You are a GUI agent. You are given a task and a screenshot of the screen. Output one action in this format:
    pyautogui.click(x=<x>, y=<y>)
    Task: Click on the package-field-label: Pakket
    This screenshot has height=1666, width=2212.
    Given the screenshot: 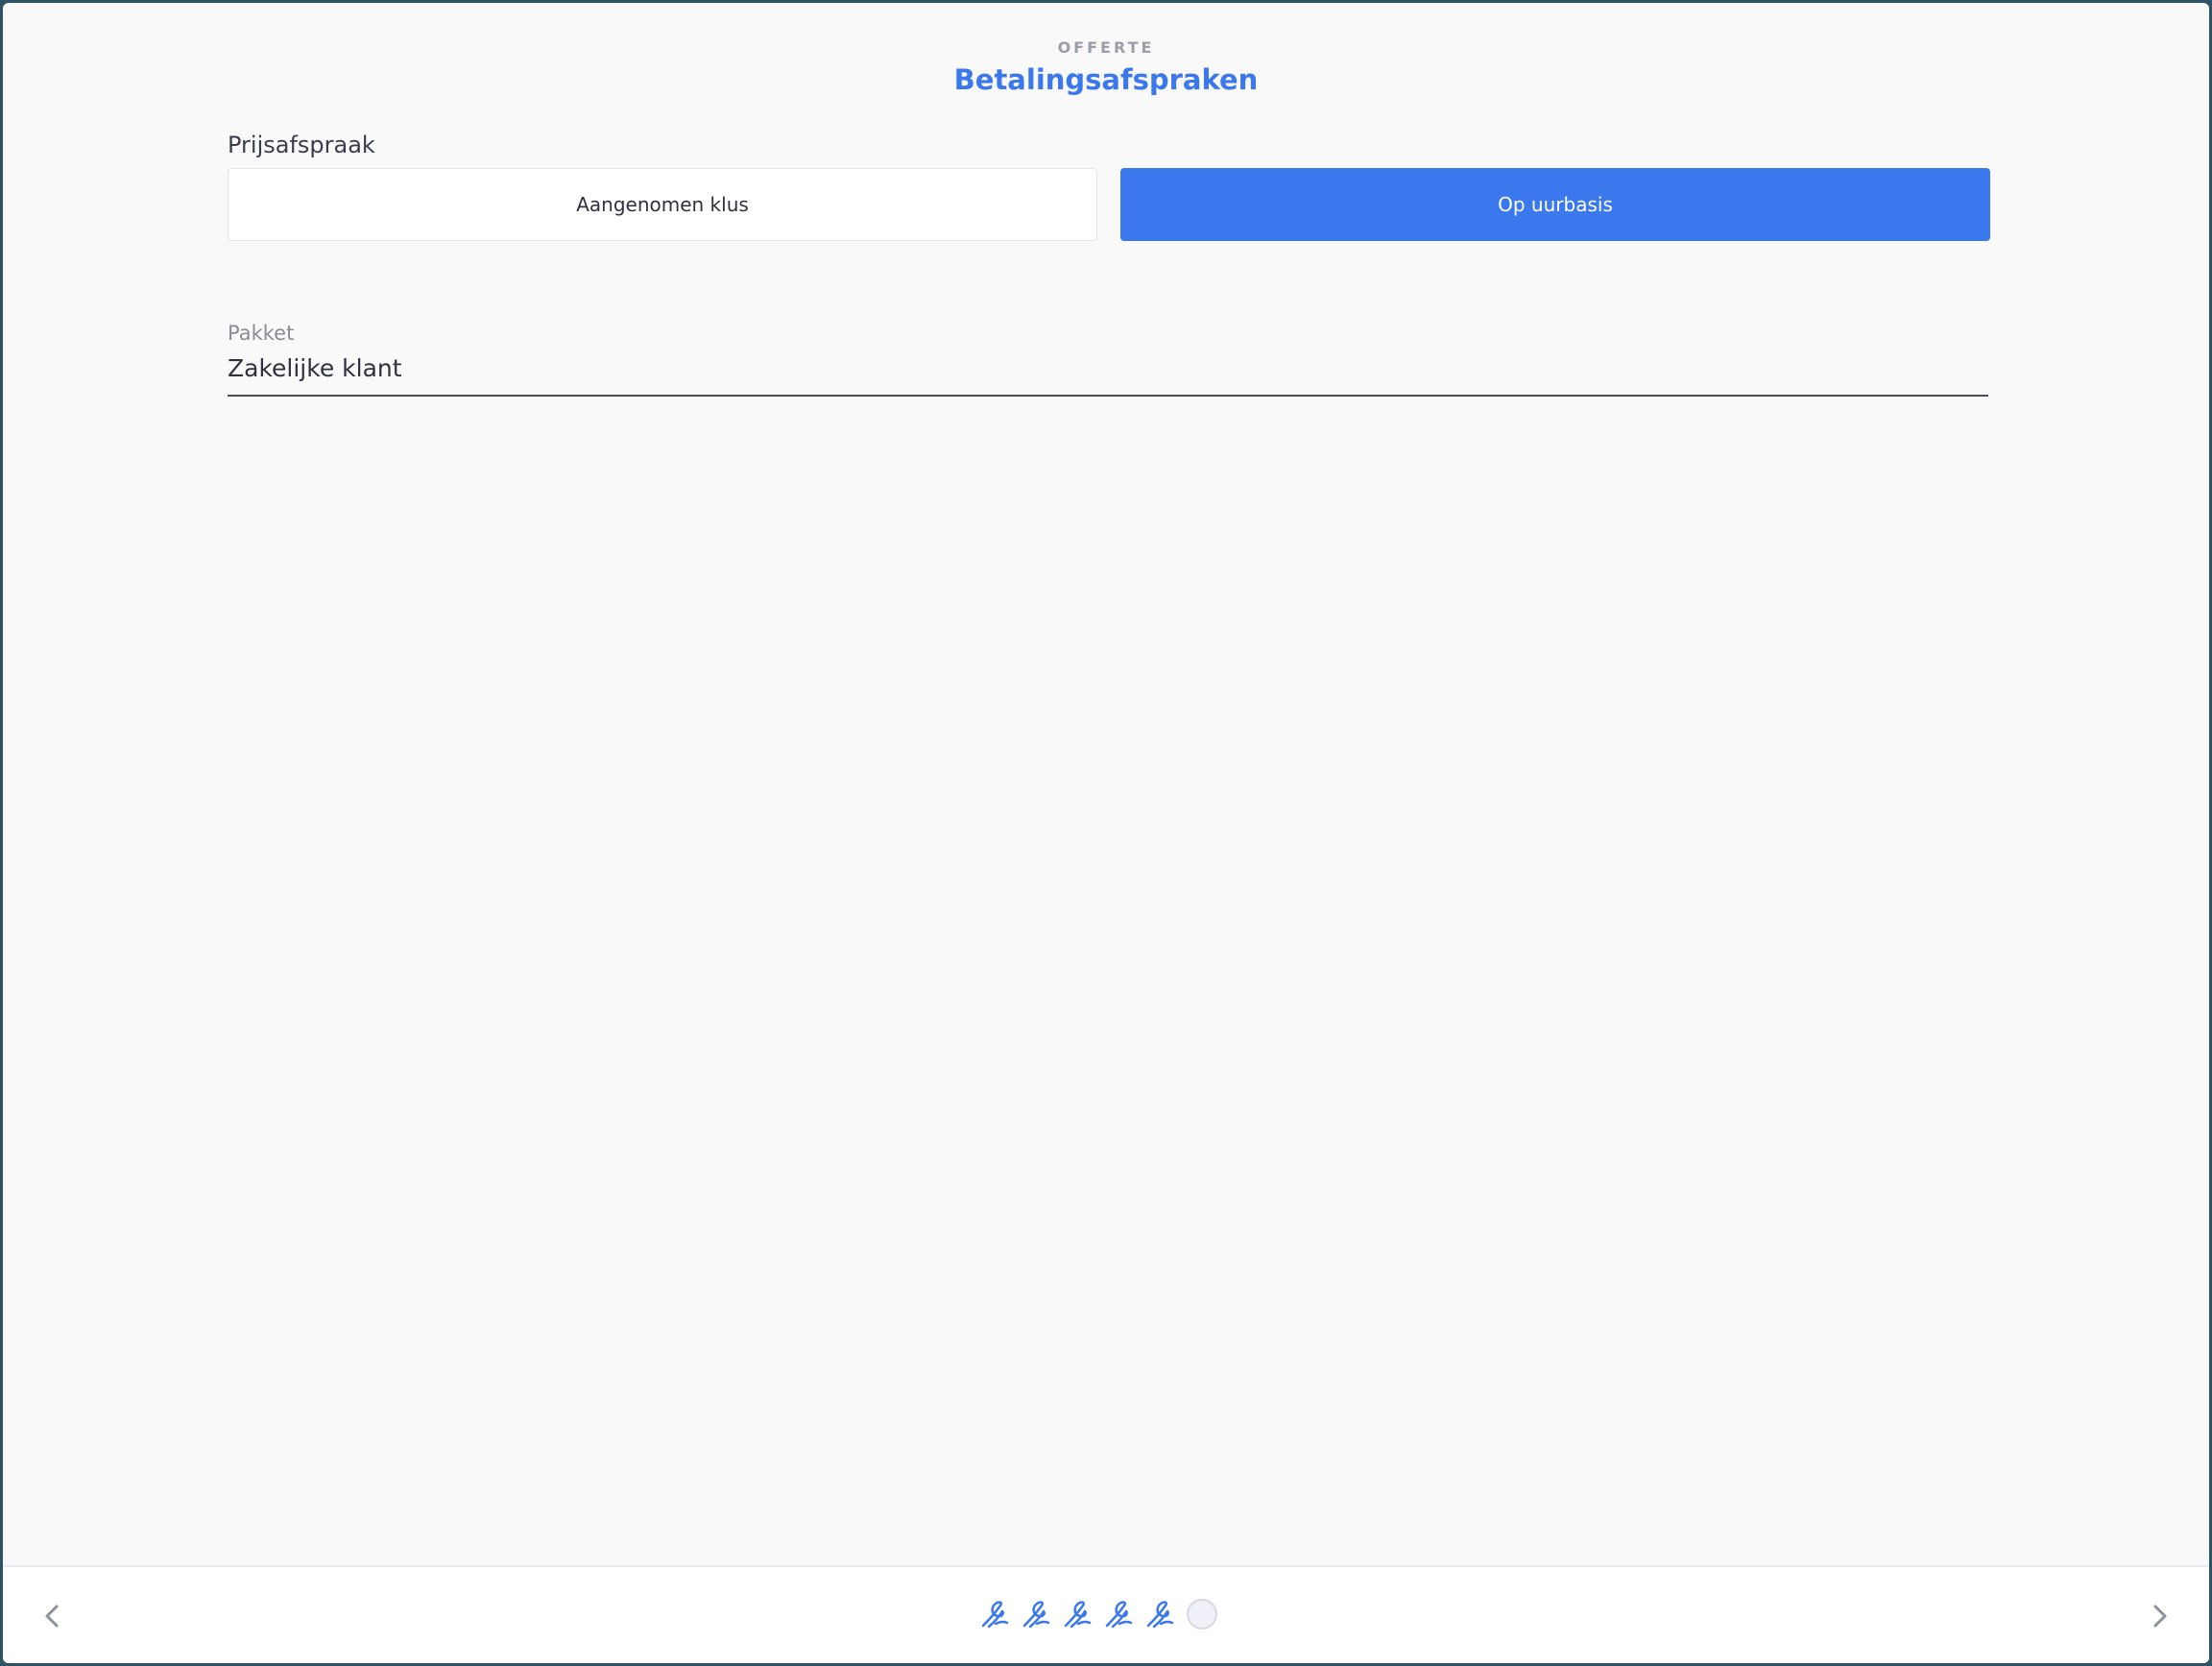 What is the action you would take?
    pyautogui.click(x=261, y=333)
    